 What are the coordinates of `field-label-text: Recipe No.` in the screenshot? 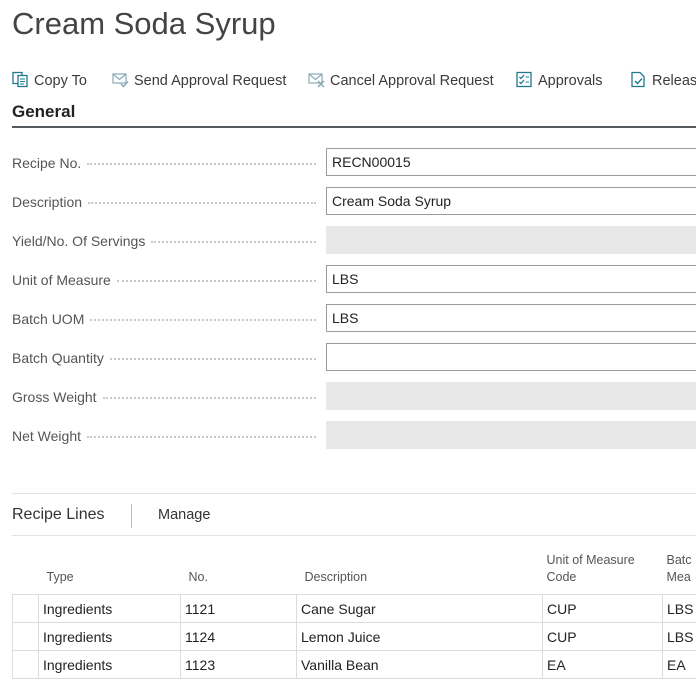 It's located at (48, 163).